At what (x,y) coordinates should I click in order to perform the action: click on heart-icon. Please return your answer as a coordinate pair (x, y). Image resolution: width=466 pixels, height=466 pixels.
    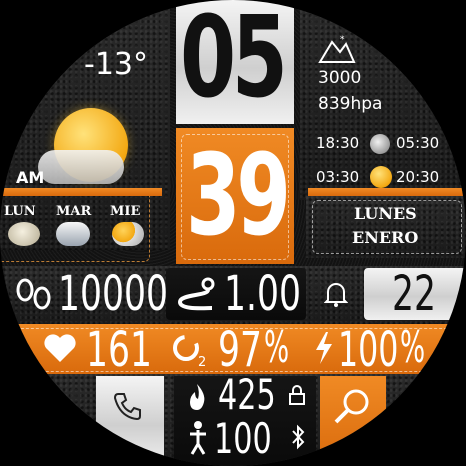
    Looking at the image, I should click on (60, 348).